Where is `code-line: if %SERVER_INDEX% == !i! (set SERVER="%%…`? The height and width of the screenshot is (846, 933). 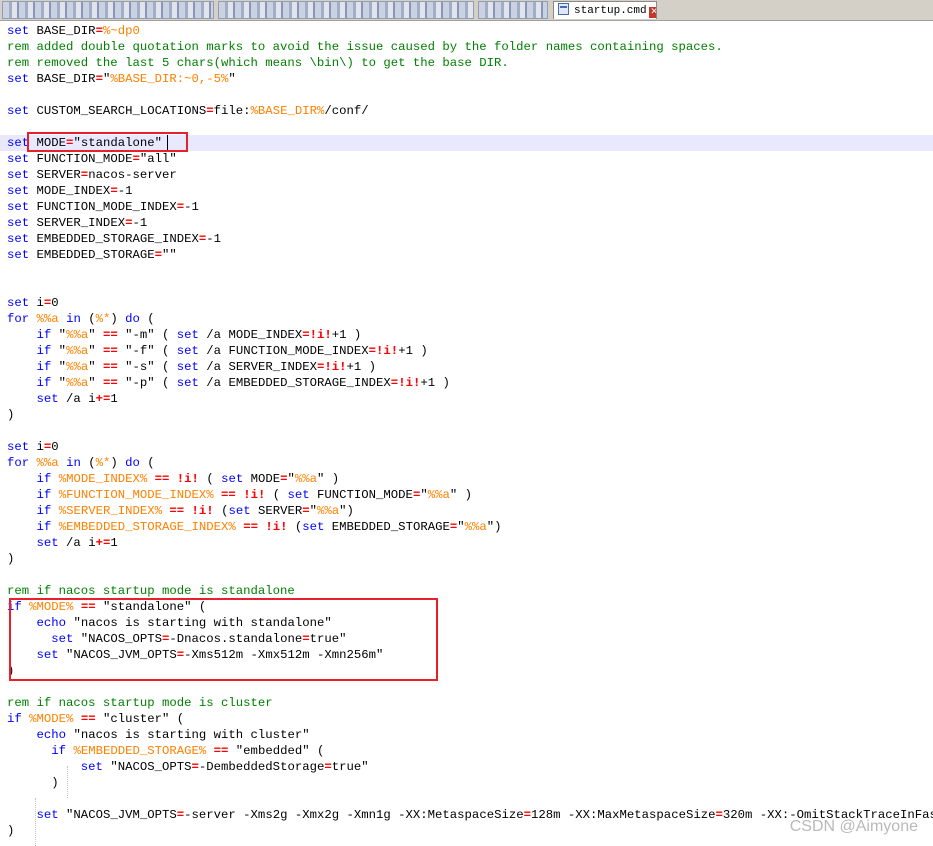
code-line: if %SERVER_INDEX% == !i! (set SERVER="%%… is located at coordinates (466, 511).